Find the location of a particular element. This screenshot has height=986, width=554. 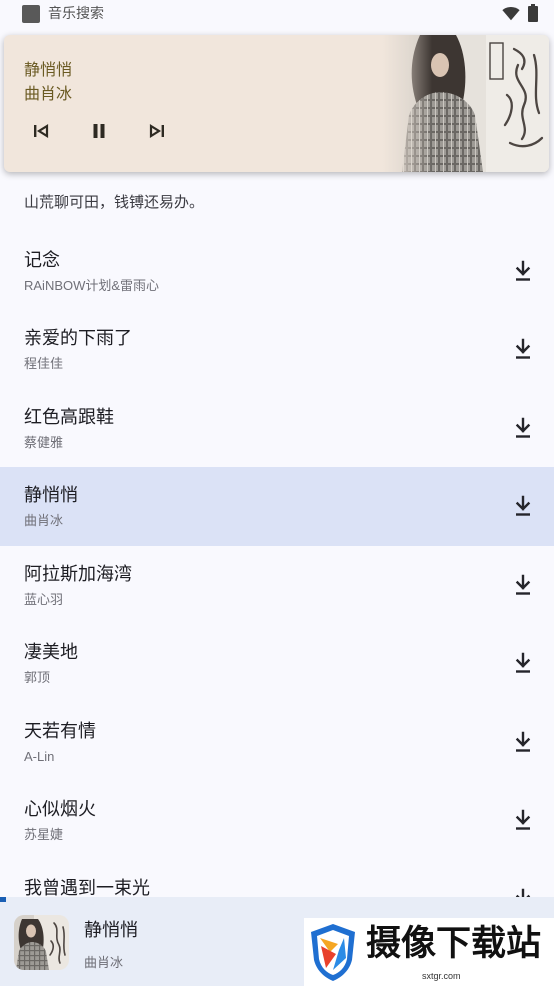

song-row: 阿拉斯加海湾 蓝心羽 is located at coordinates (277, 585).